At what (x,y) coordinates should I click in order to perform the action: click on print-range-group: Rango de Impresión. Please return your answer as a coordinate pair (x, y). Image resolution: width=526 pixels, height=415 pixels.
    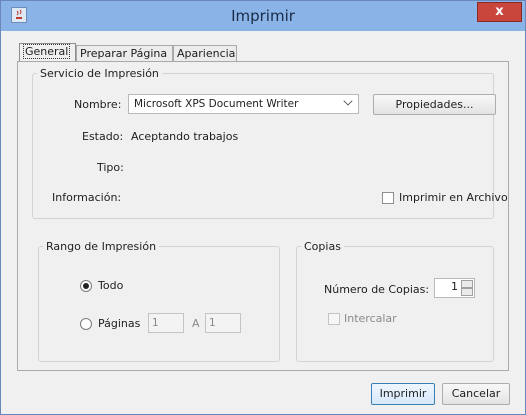
    Looking at the image, I should click on (159, 301).